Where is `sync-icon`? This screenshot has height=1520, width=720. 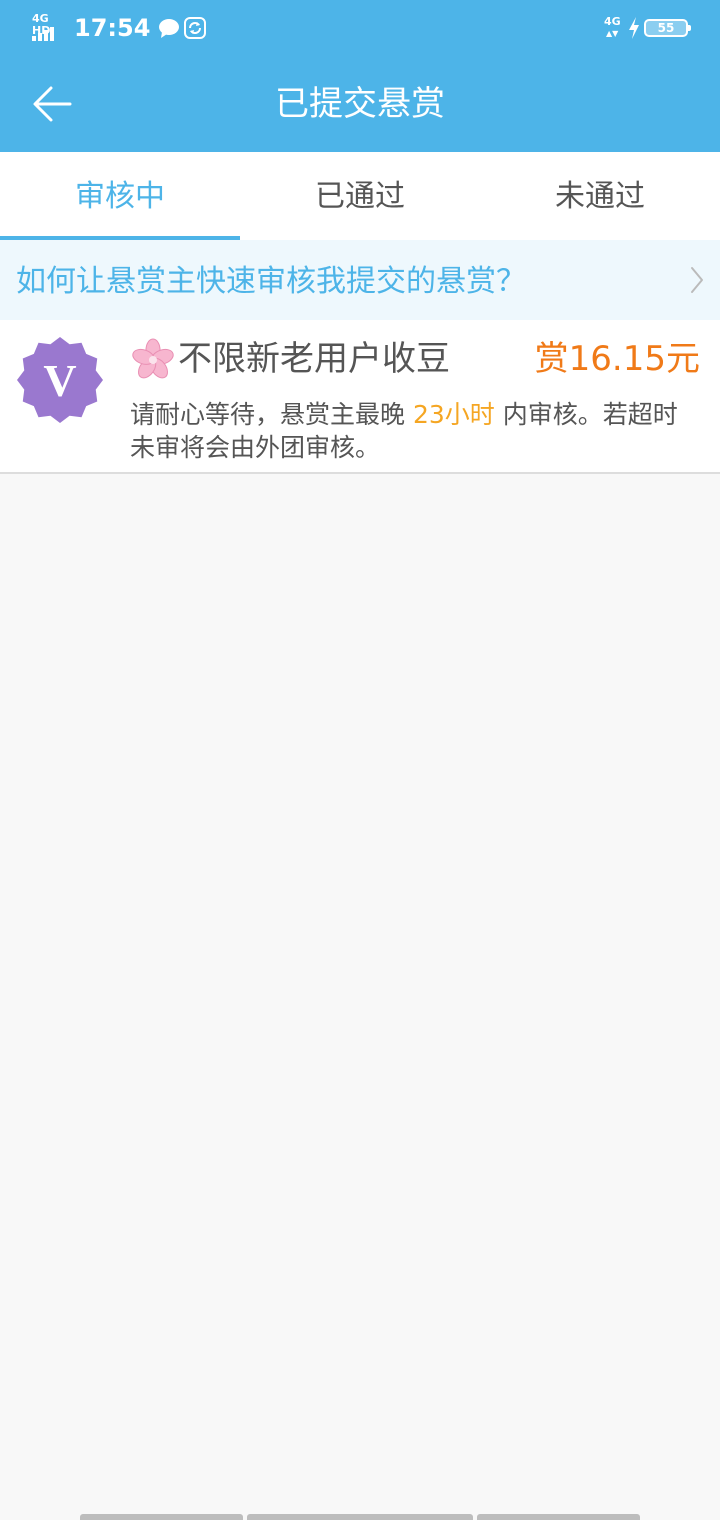
sync-icon is located at coordinates (195, 28).